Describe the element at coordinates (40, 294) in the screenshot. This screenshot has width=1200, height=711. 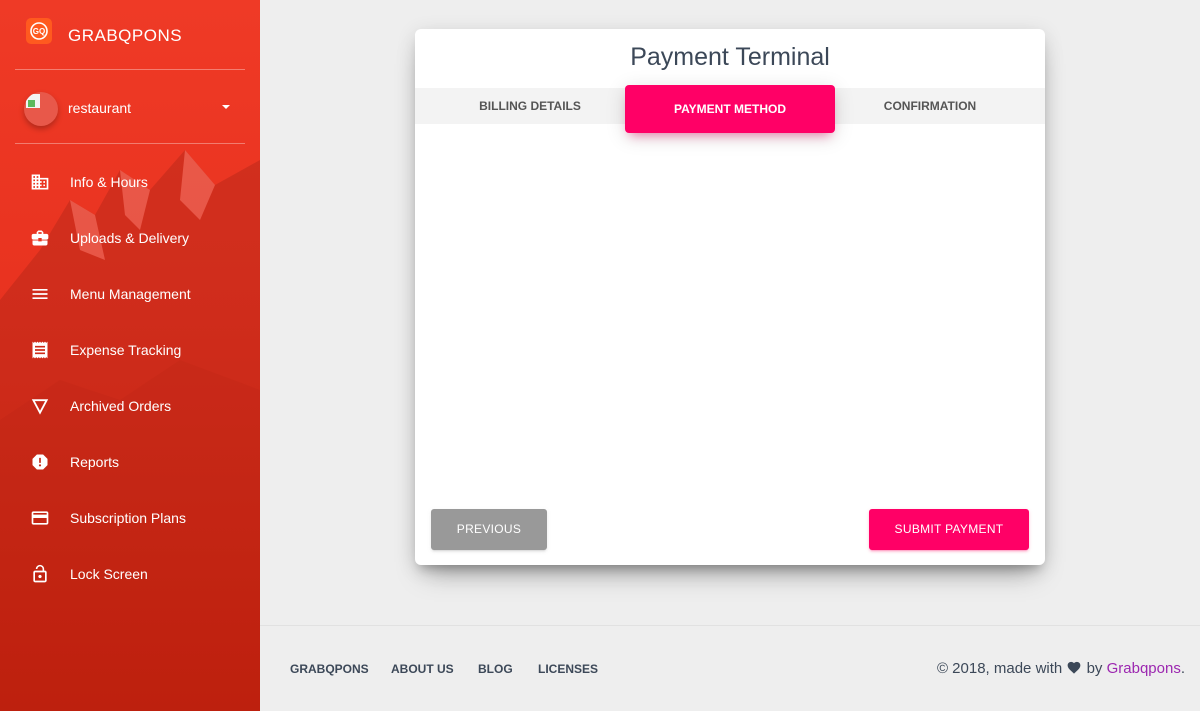
I see `menu-icon` at that location.